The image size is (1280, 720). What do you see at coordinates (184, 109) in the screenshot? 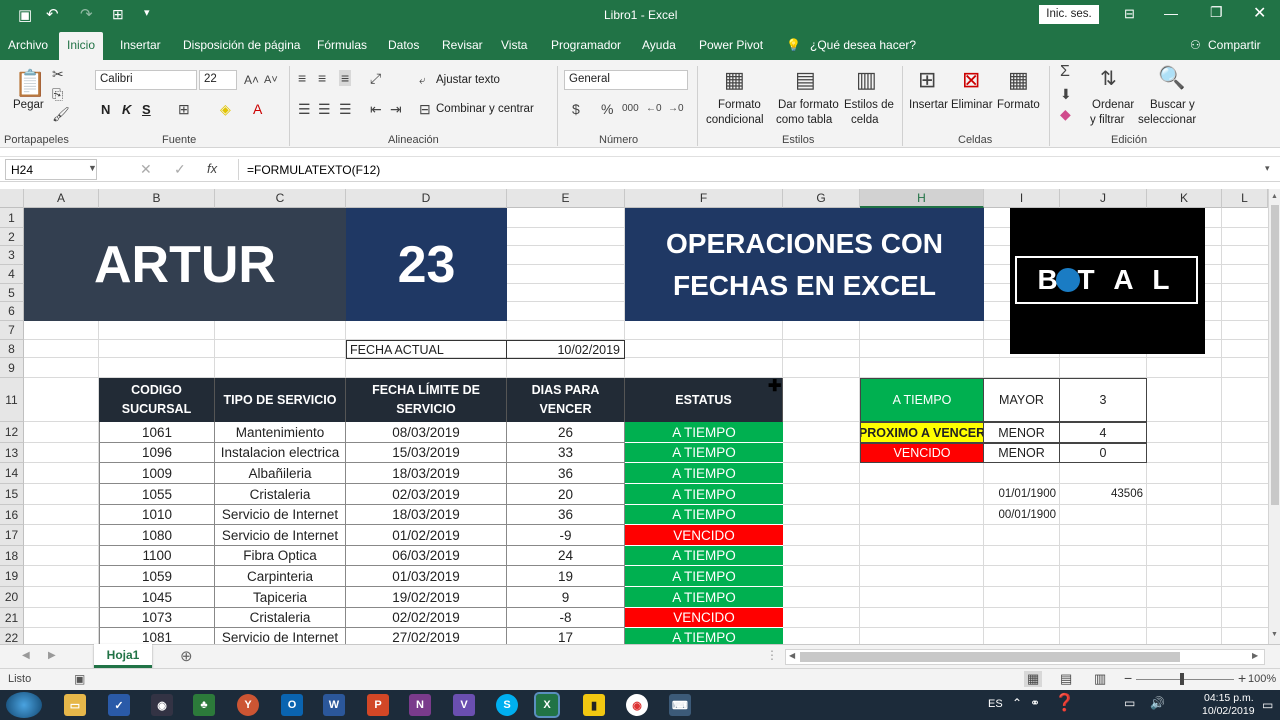
I see `borders-icon: ⊞` at bounding box center [184, 109].